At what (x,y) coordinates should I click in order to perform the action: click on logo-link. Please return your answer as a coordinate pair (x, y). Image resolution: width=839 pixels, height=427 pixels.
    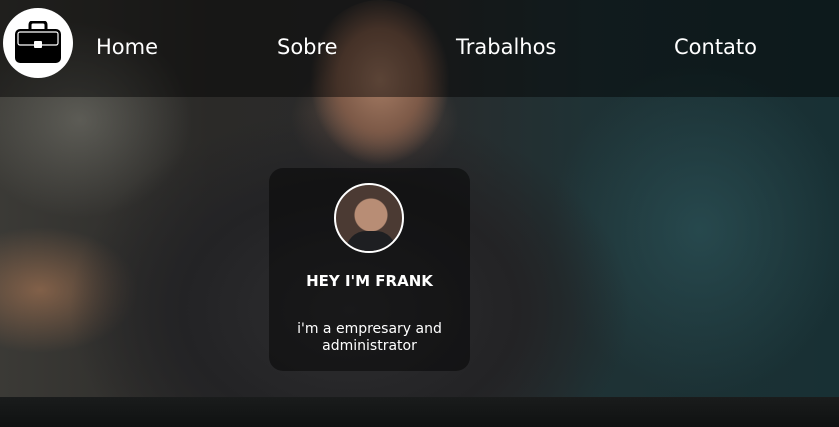
    Looking at the image, I should click on (38, 43).